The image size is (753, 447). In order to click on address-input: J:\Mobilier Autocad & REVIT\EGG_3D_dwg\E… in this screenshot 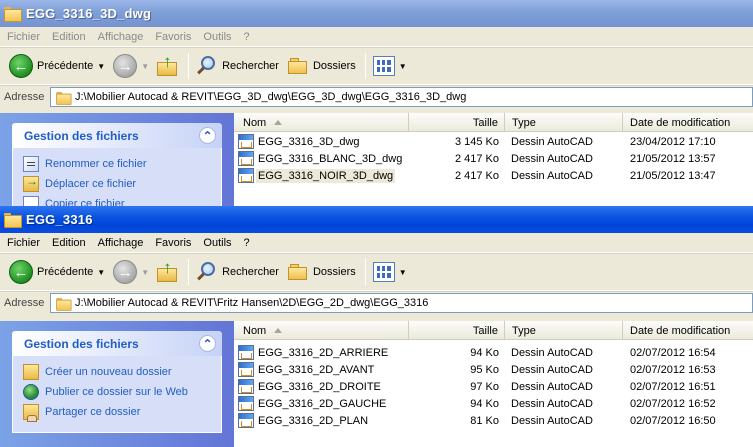, I will do `click(401, 97)`.